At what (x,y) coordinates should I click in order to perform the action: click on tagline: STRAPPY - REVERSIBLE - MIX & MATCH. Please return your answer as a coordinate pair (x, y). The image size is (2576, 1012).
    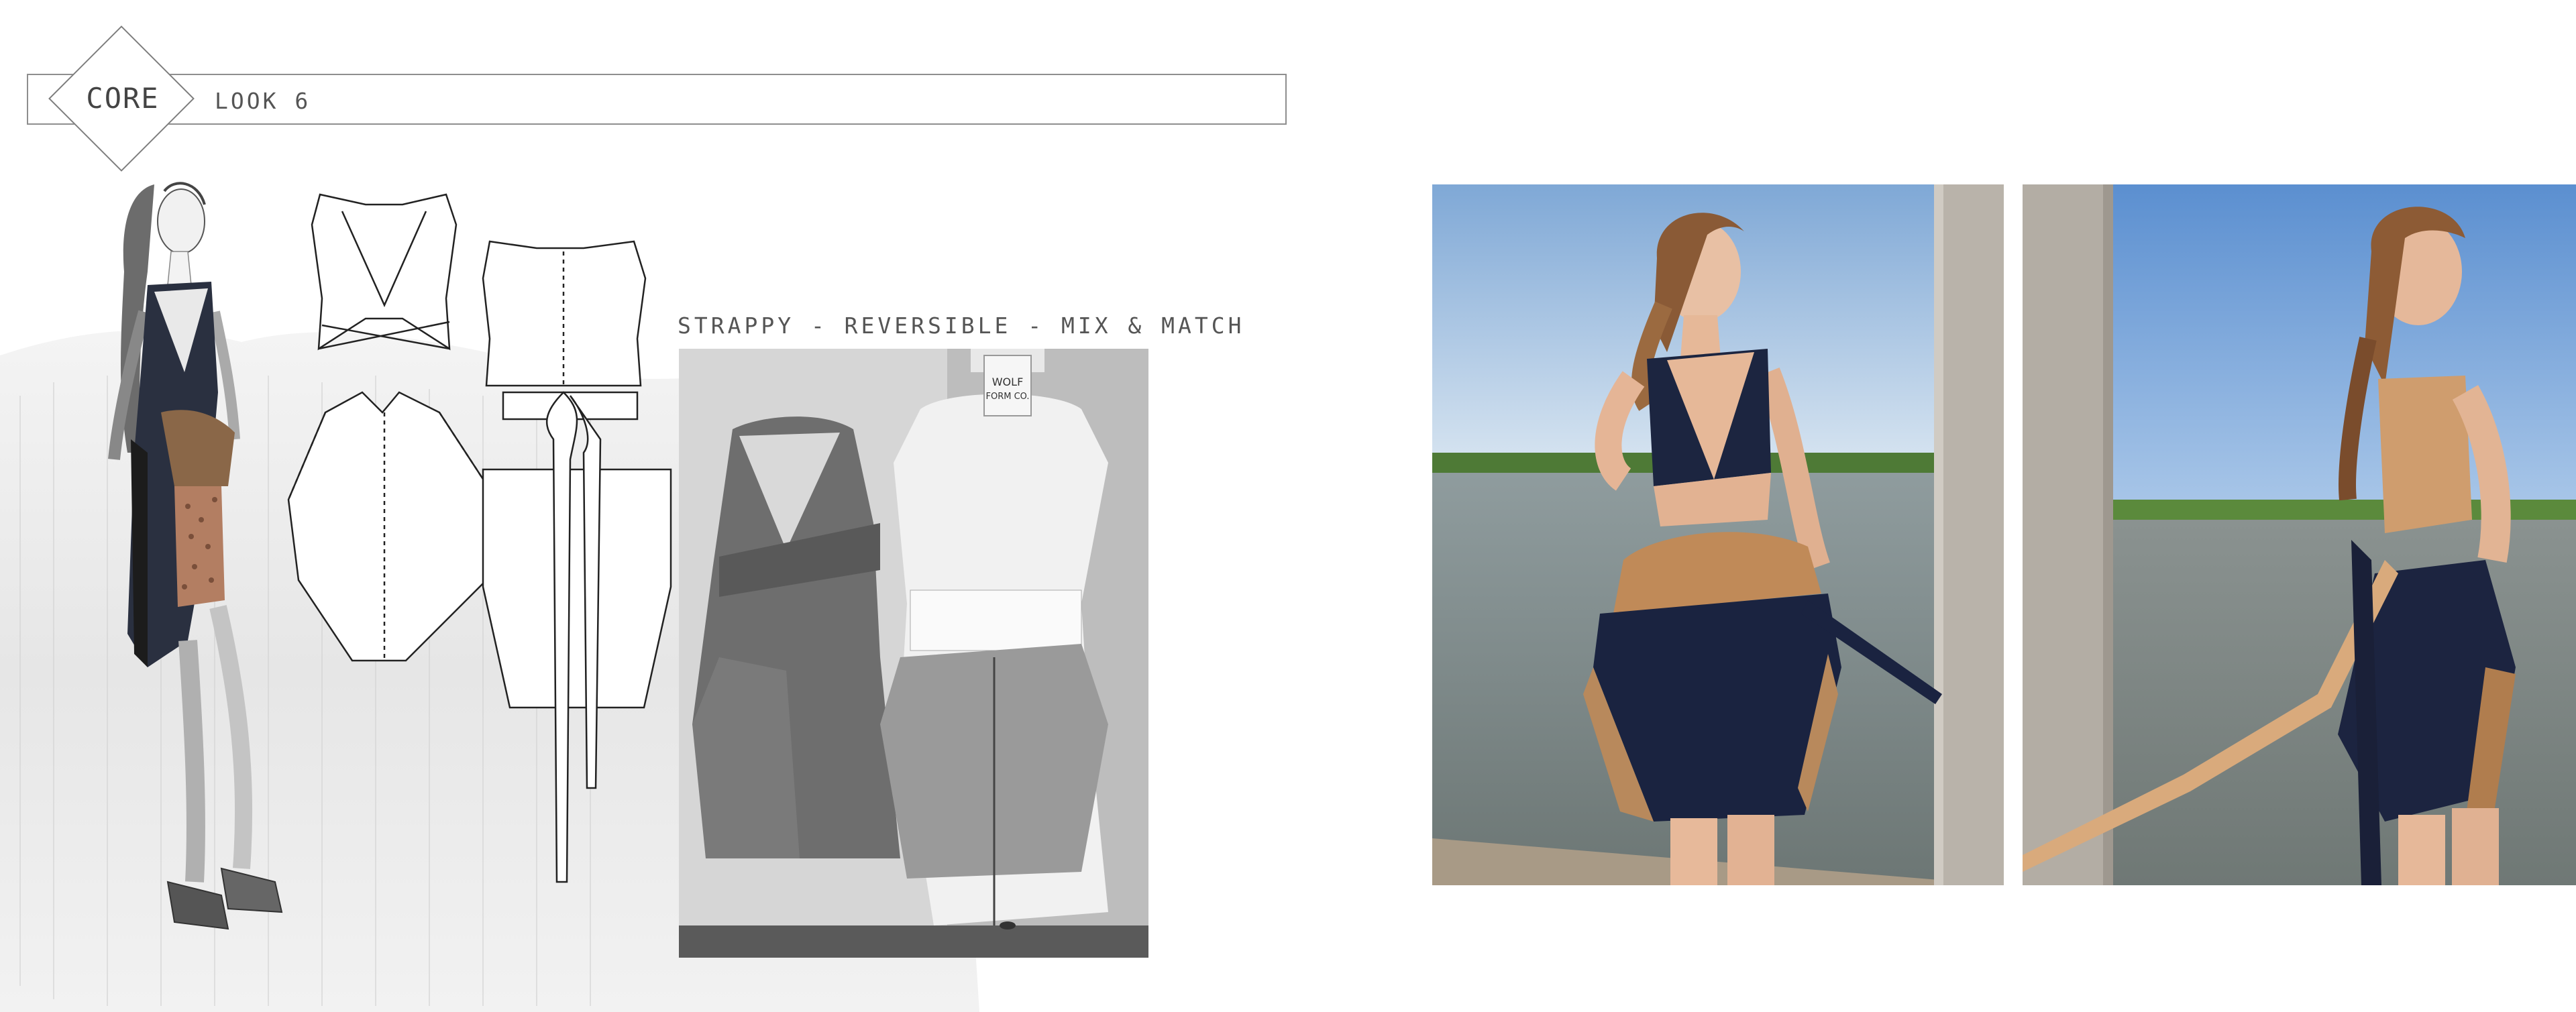
    Looking at the image, I should click on (961, 326).